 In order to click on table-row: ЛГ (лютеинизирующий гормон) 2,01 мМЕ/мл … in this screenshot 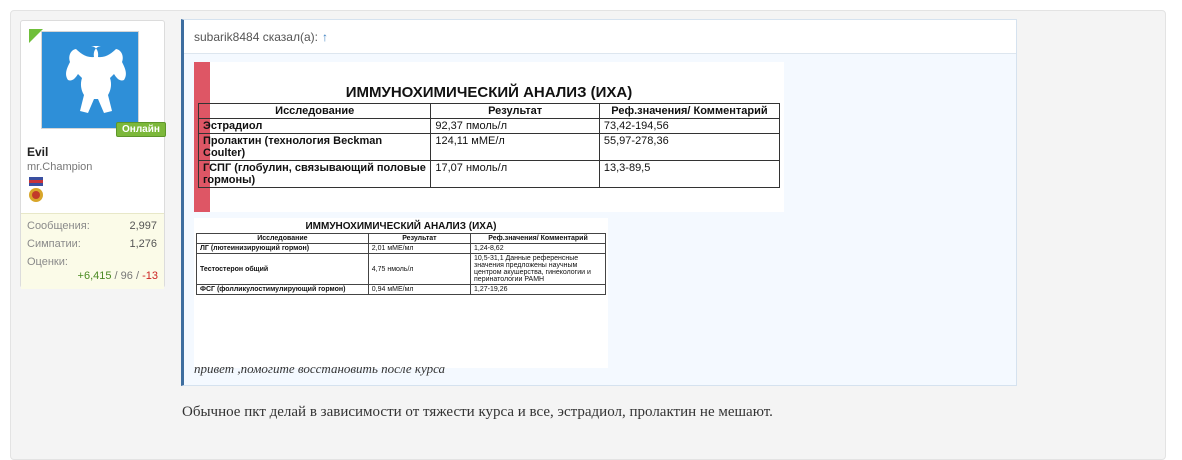, I will do `click(401, 248)`.